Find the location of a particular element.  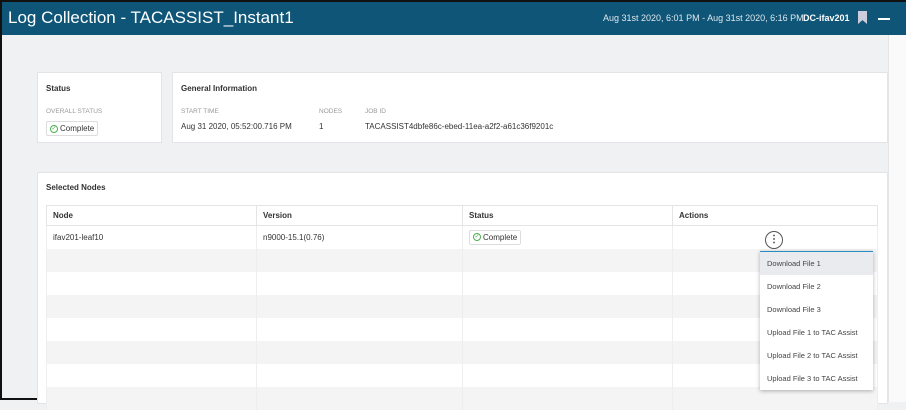

start-time-value: Aug 31 2020, 05:52:00.716 PM is located at coordinates (236, 126).